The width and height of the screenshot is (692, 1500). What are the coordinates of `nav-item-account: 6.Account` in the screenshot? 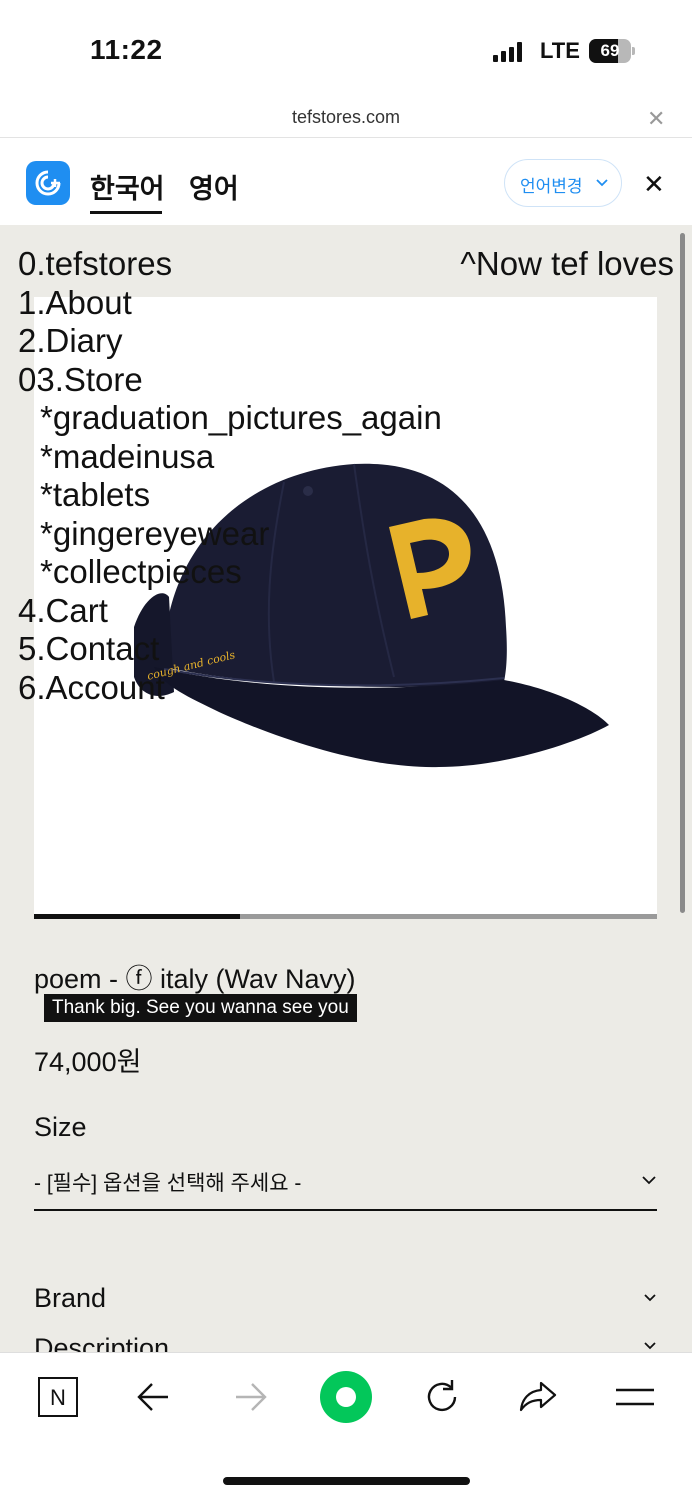 It's located at (230, 688).